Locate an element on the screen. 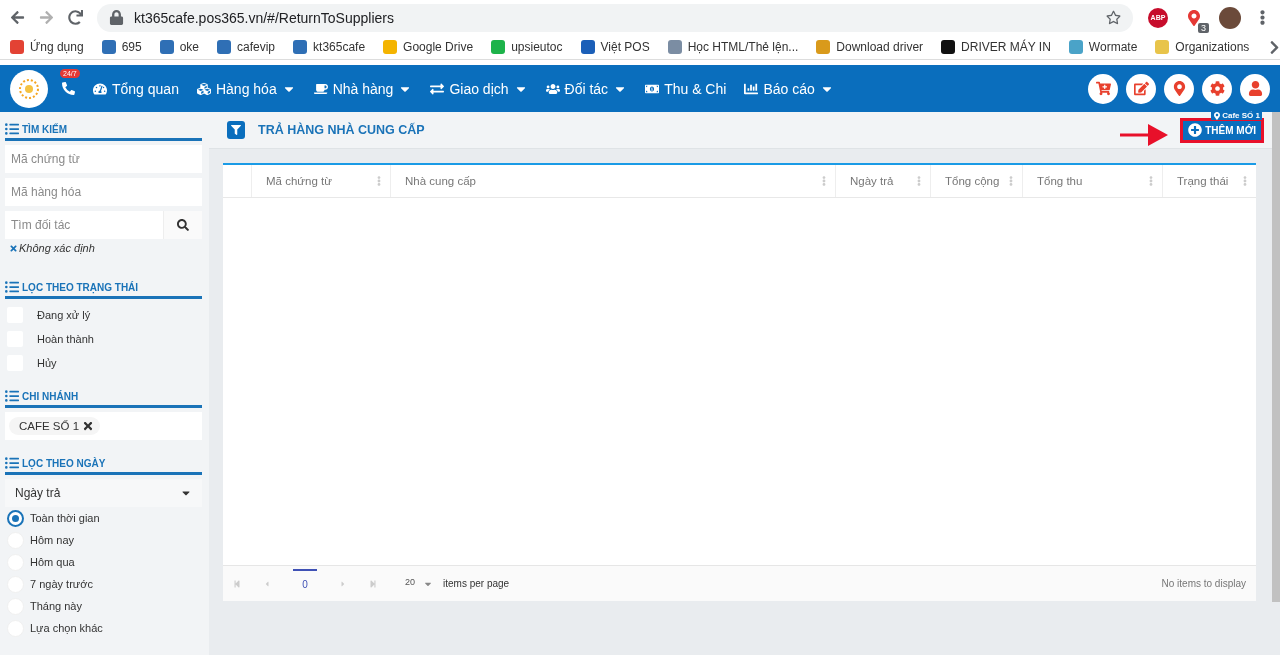 This screenshot has height=655, width=1280. bookmark: Việt POS is located at coordinates (615, 47).